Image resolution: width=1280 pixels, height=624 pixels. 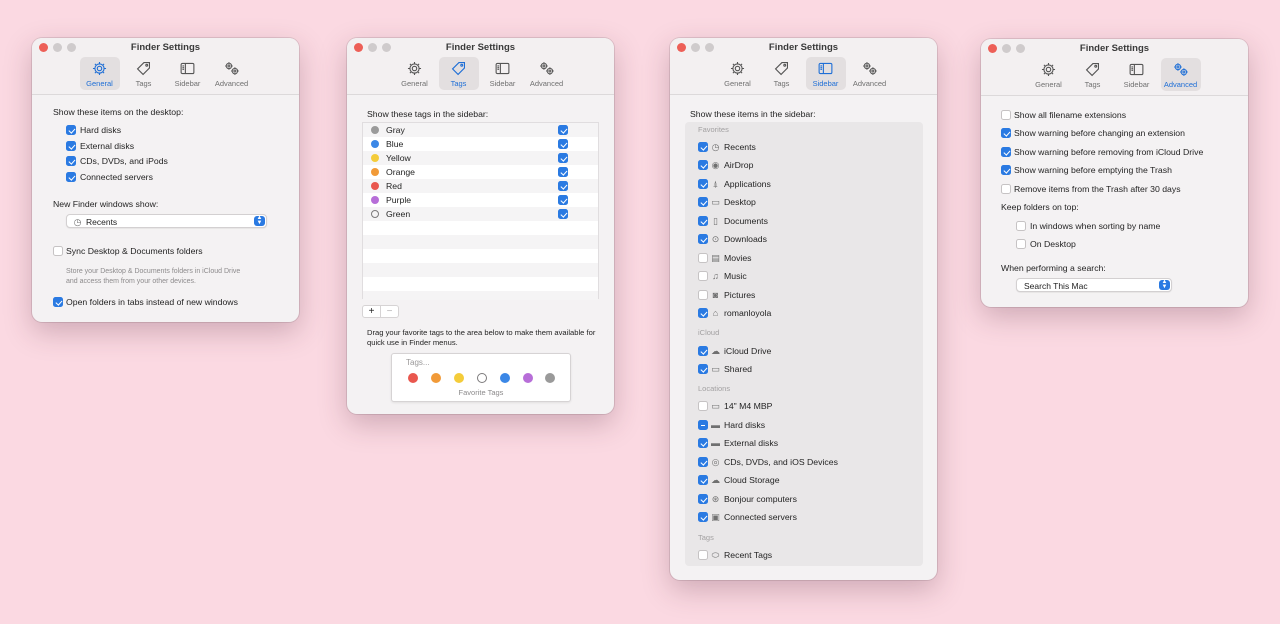 What do you see at coordinates (1006, 115) in the screenshot?
I see `show-extensions-checkbox` at bounding box center [1006, 115].